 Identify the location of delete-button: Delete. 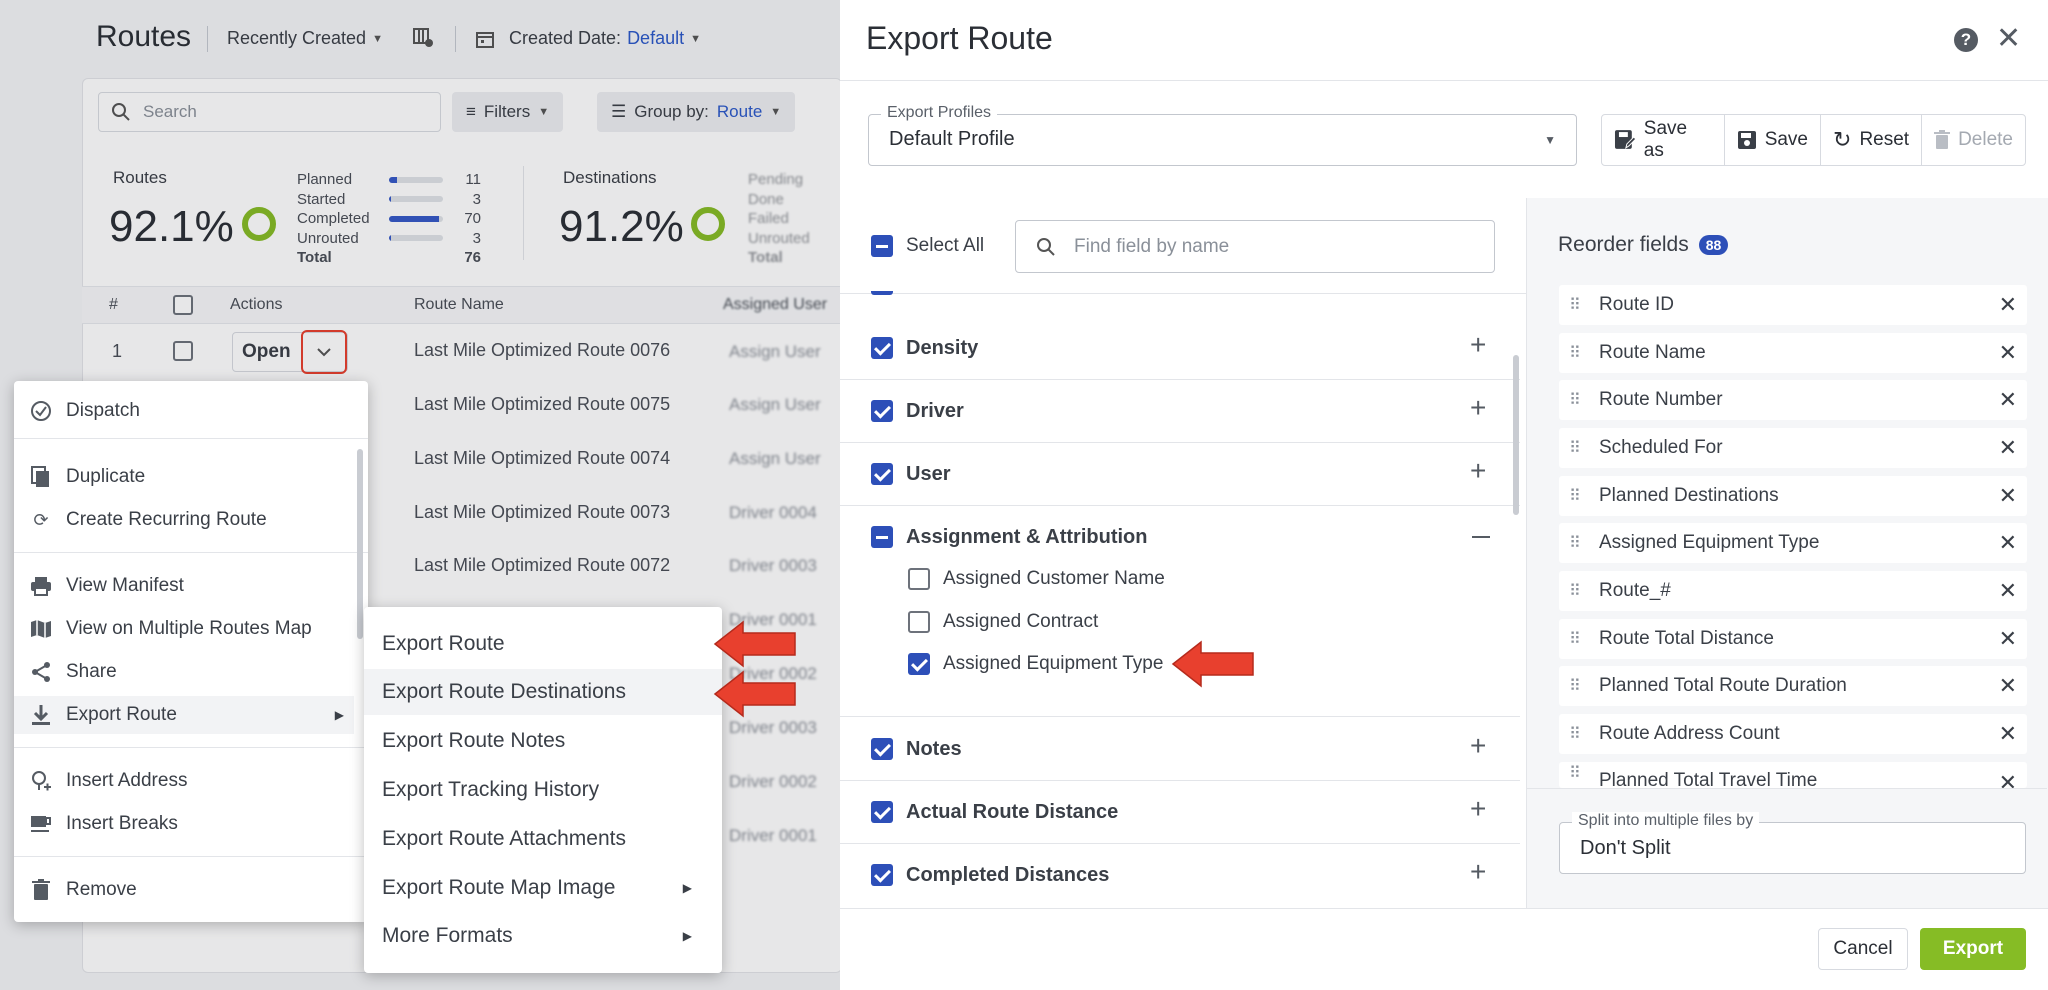
(1973, 140).